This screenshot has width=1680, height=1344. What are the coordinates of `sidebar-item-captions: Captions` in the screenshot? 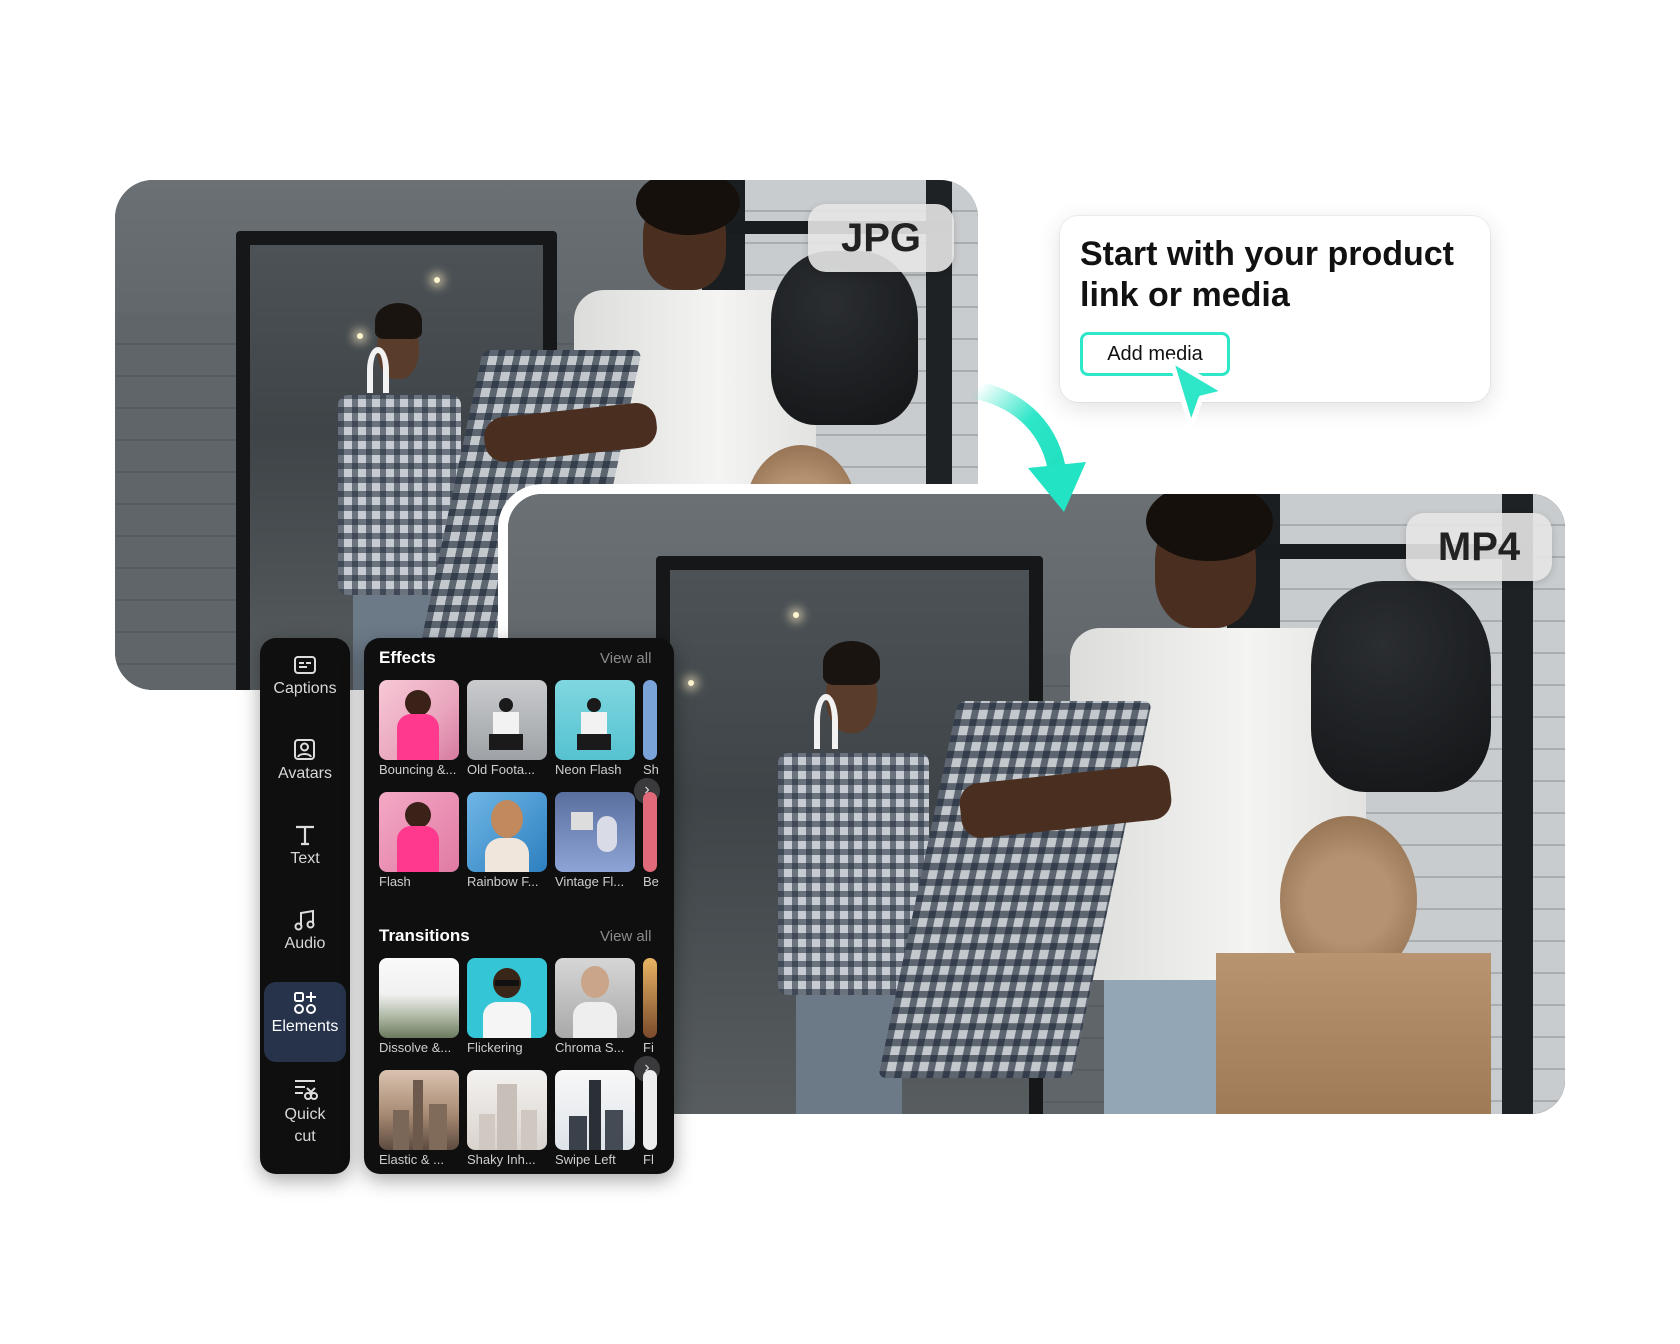 It's located at (305, 684).